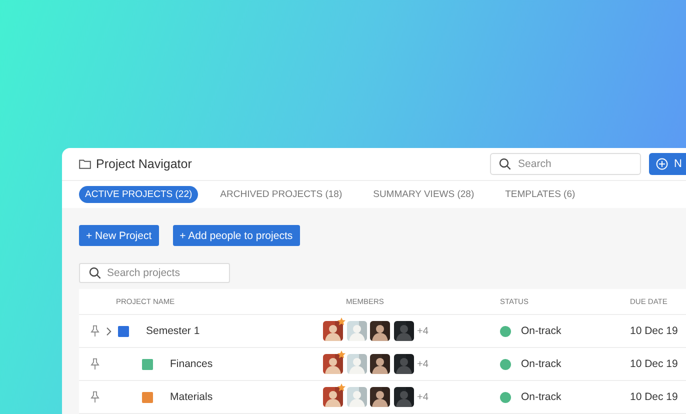  Describe the element at coordinates (540, 194) in the screenshot. I see `tab: TEMPLATES (6)` at that location.